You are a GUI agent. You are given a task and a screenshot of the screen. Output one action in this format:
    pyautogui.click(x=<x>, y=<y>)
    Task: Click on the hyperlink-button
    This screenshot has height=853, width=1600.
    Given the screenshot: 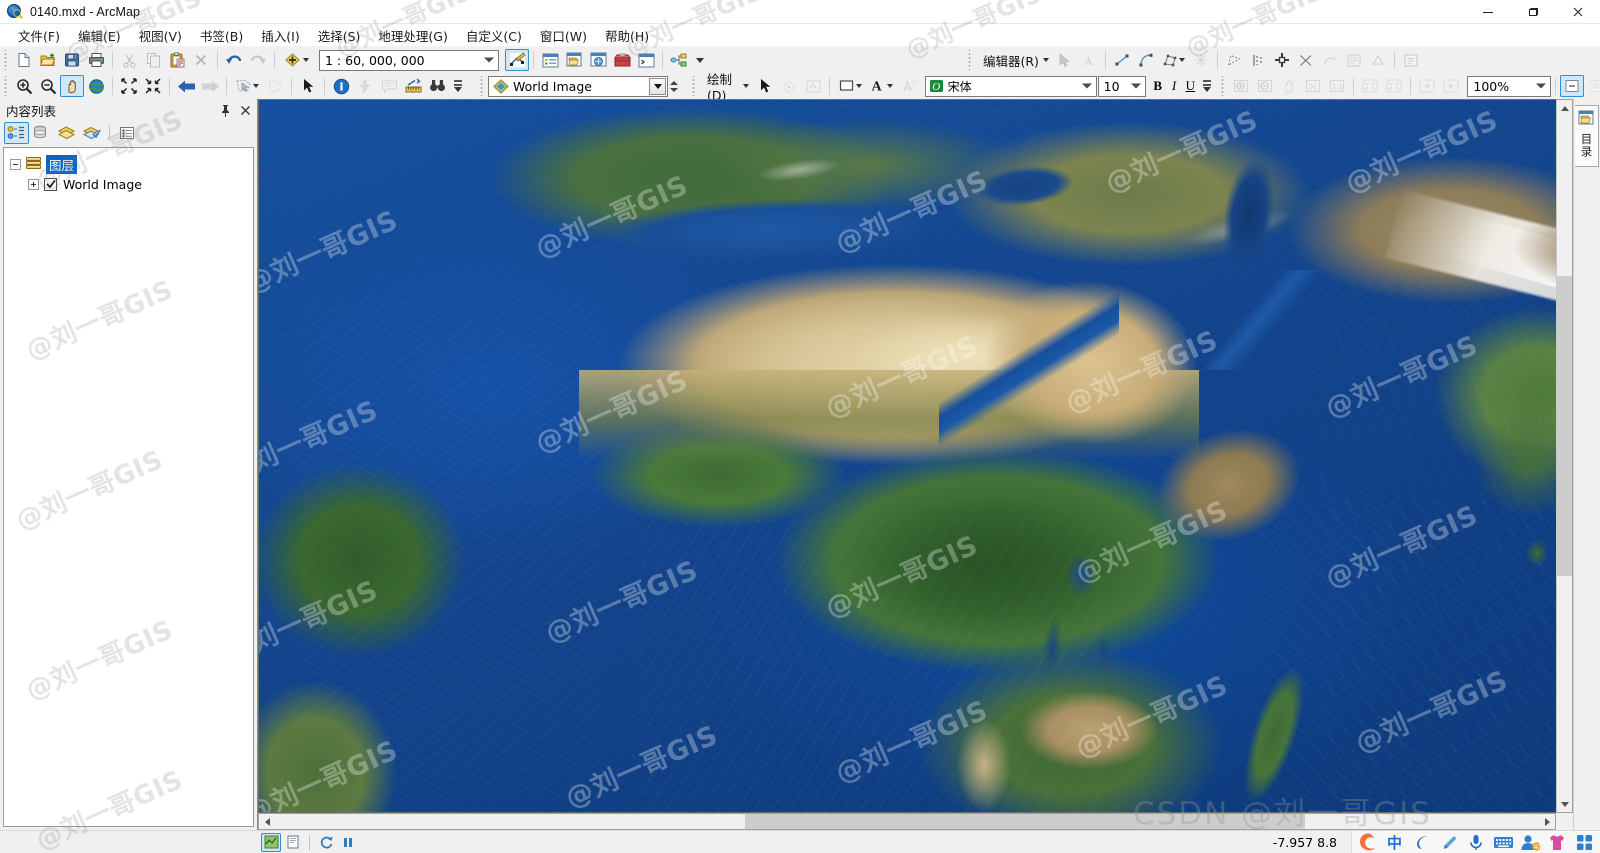 What is the action you would take?
    pyautogui.click(x=365, y=86)
    